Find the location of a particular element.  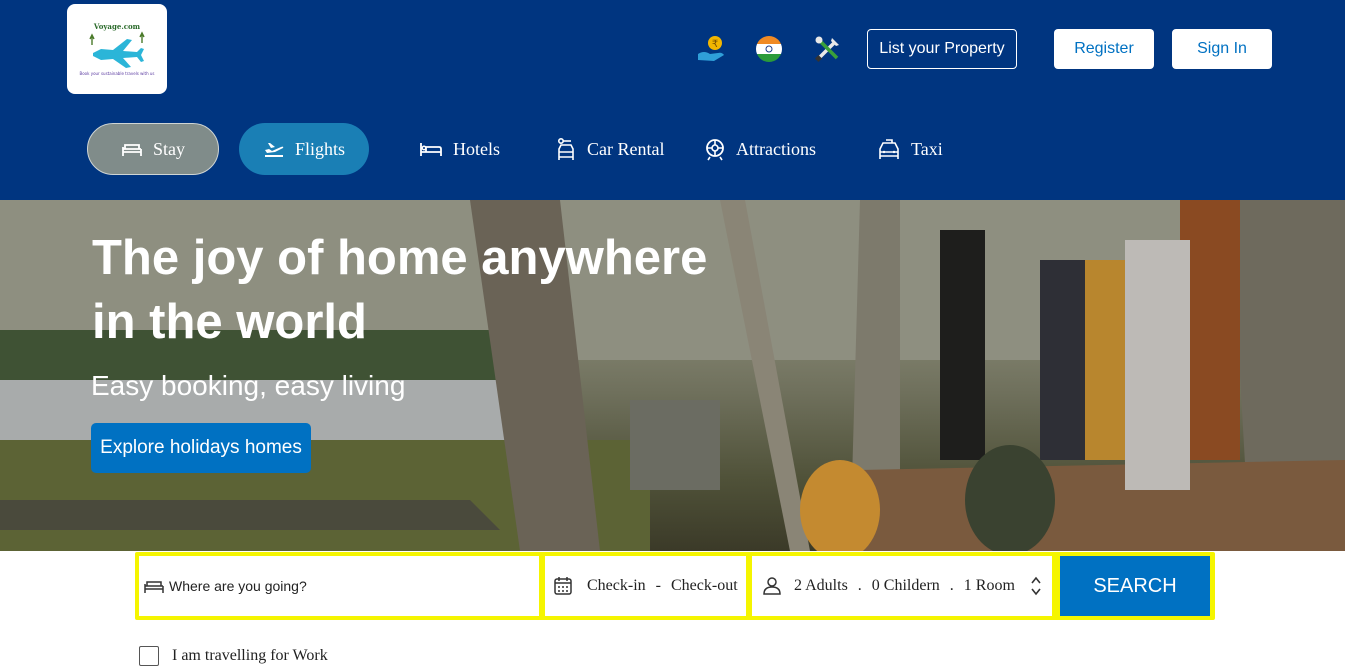

search-button: SEARCH is located at coordinates (1135, 586).